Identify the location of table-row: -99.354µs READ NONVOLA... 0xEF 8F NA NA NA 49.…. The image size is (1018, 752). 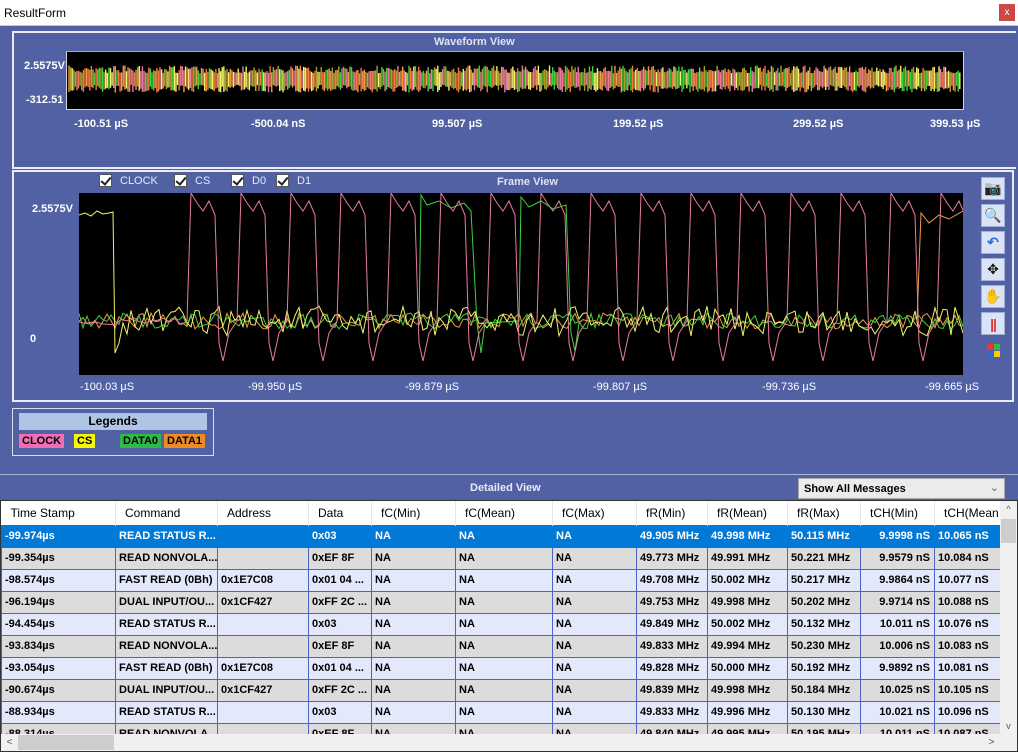
(509, 558).